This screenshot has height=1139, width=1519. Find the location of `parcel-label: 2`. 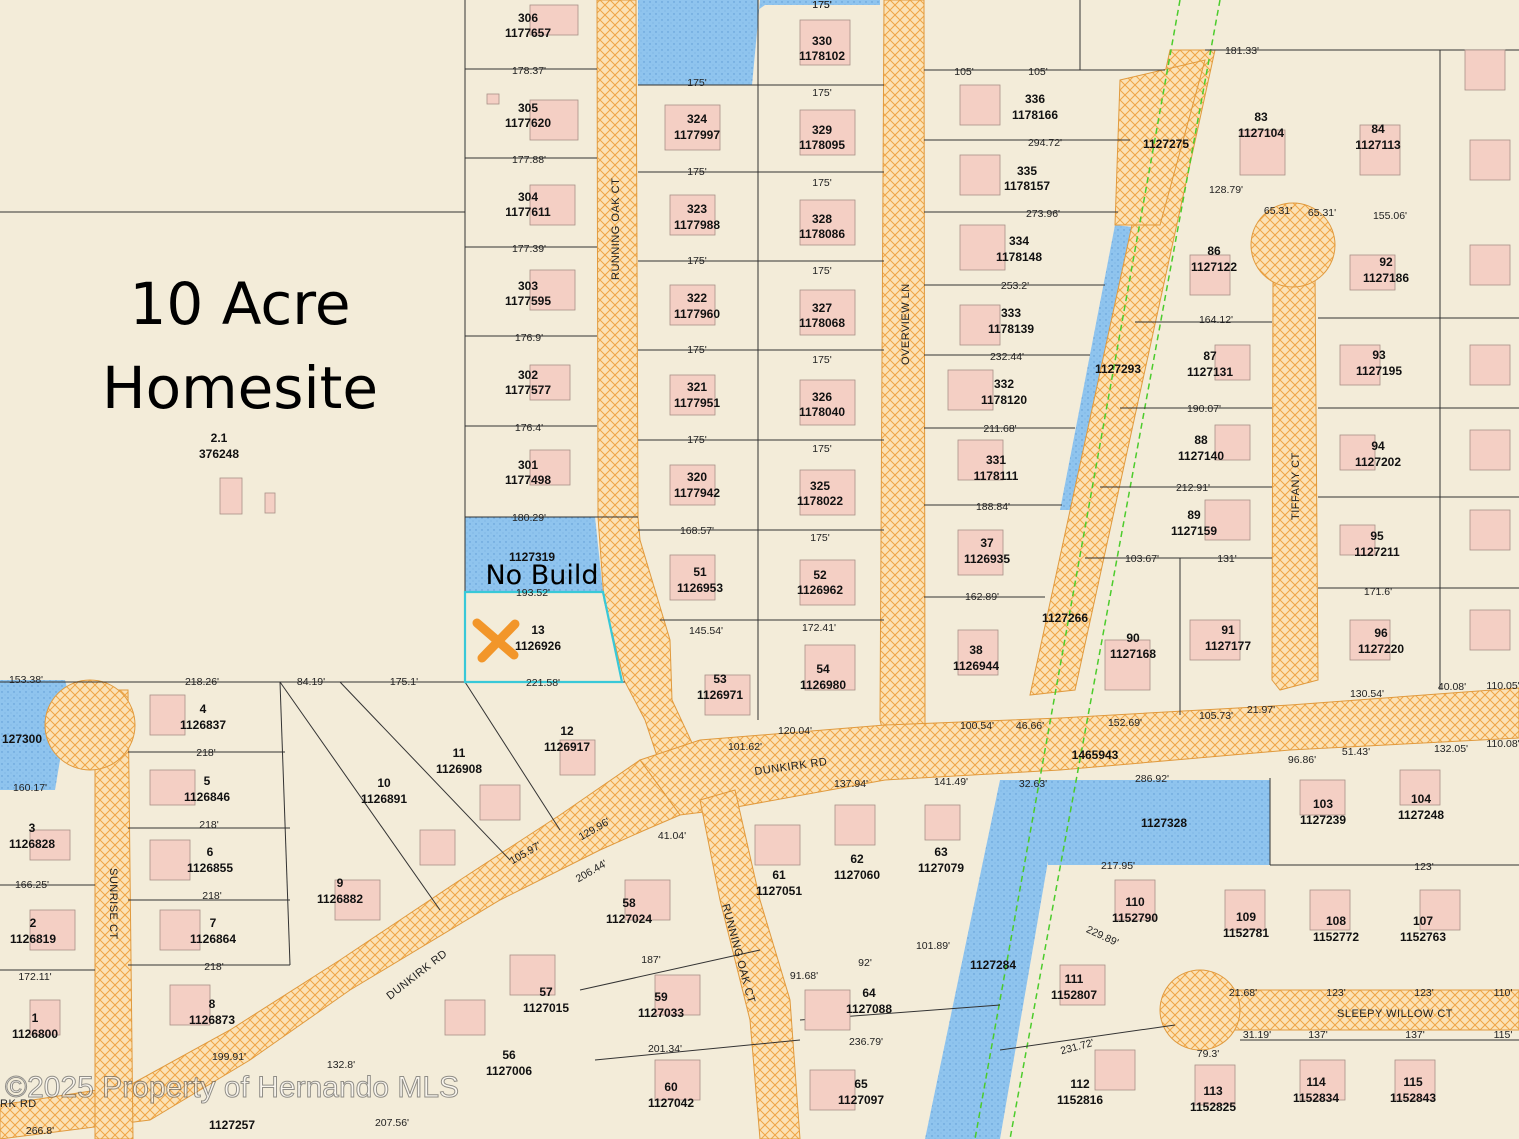

parcel-label: 2 is located at coordinates (33, 923).